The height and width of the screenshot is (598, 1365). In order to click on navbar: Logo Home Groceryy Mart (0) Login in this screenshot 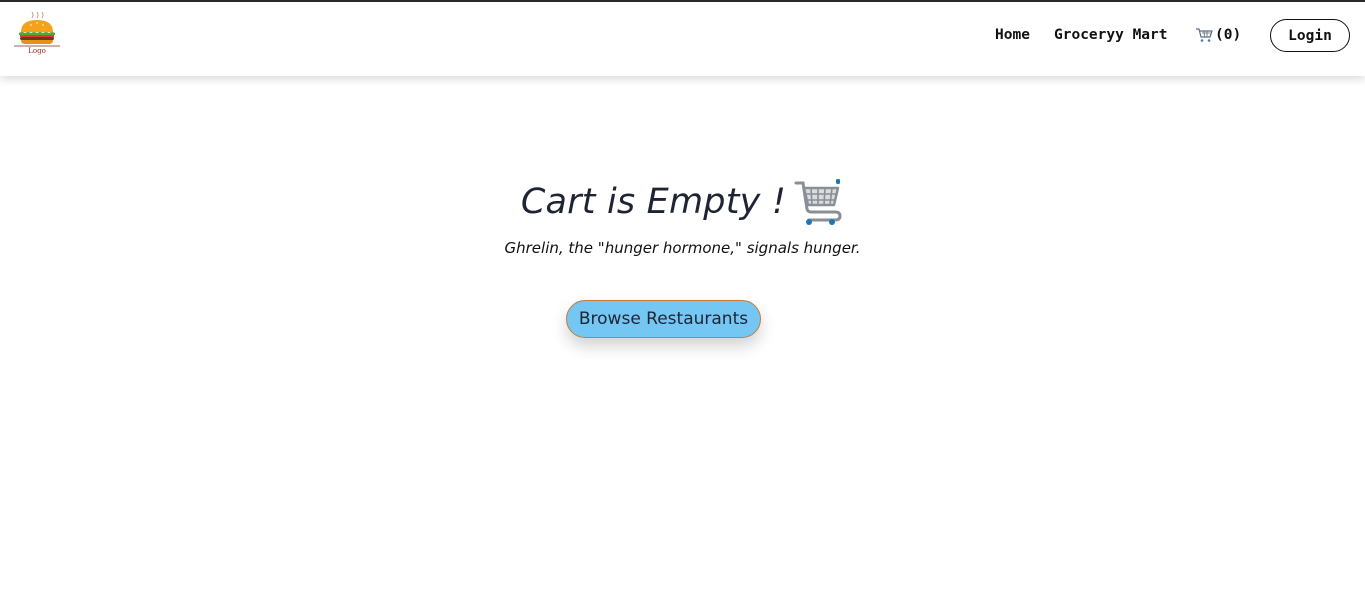, I will do `click(682, 39)`.